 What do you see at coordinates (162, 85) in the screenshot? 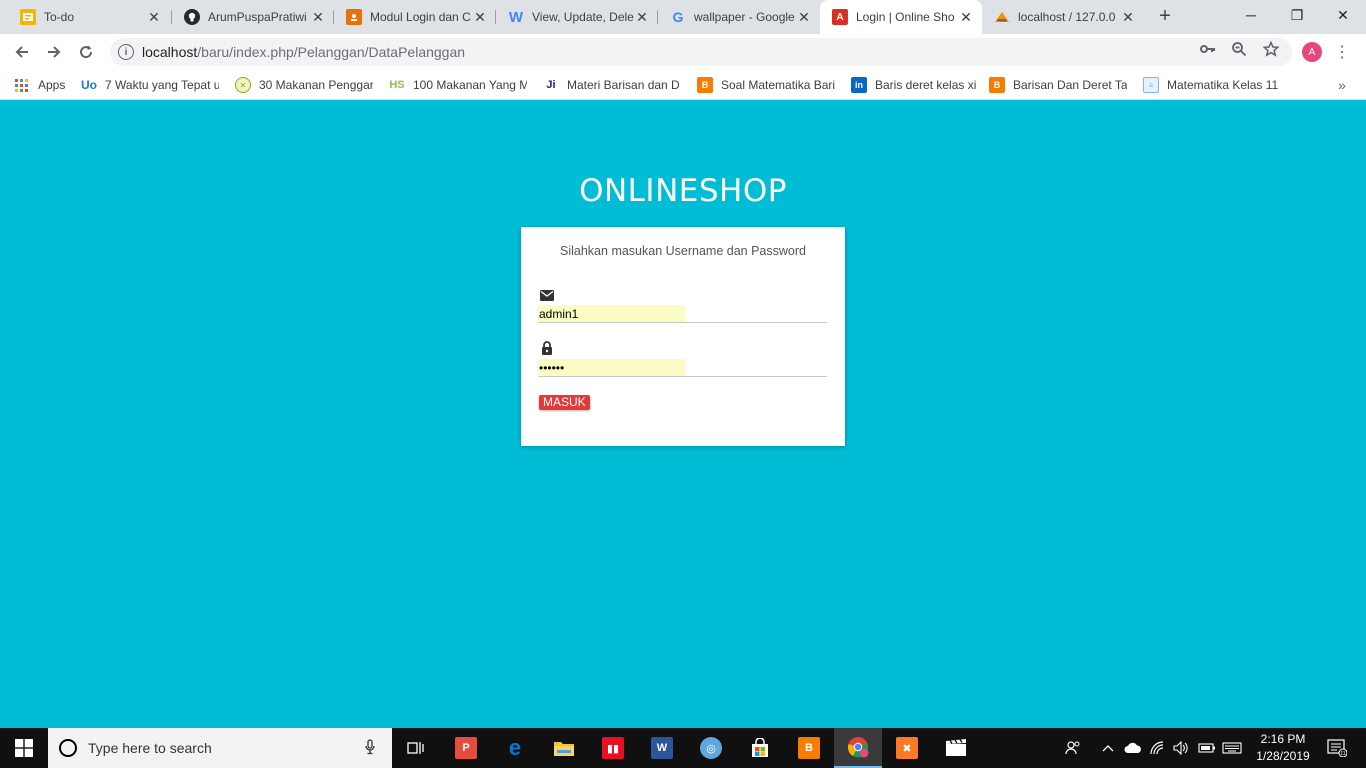
I see `bookmark-label: 7 Waktu yang Tepat u` at bounding box center [162, 85].